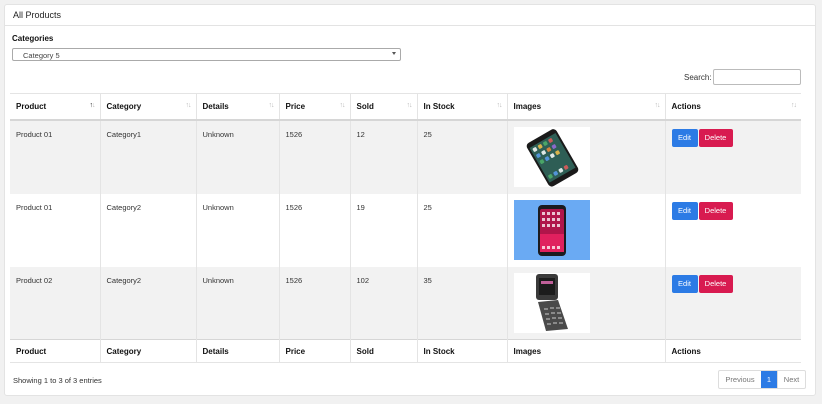  What do you see at coordinates (147, 156) in the screenshot?
I see `cell-category: Category1` at bounding box center [147, 156].